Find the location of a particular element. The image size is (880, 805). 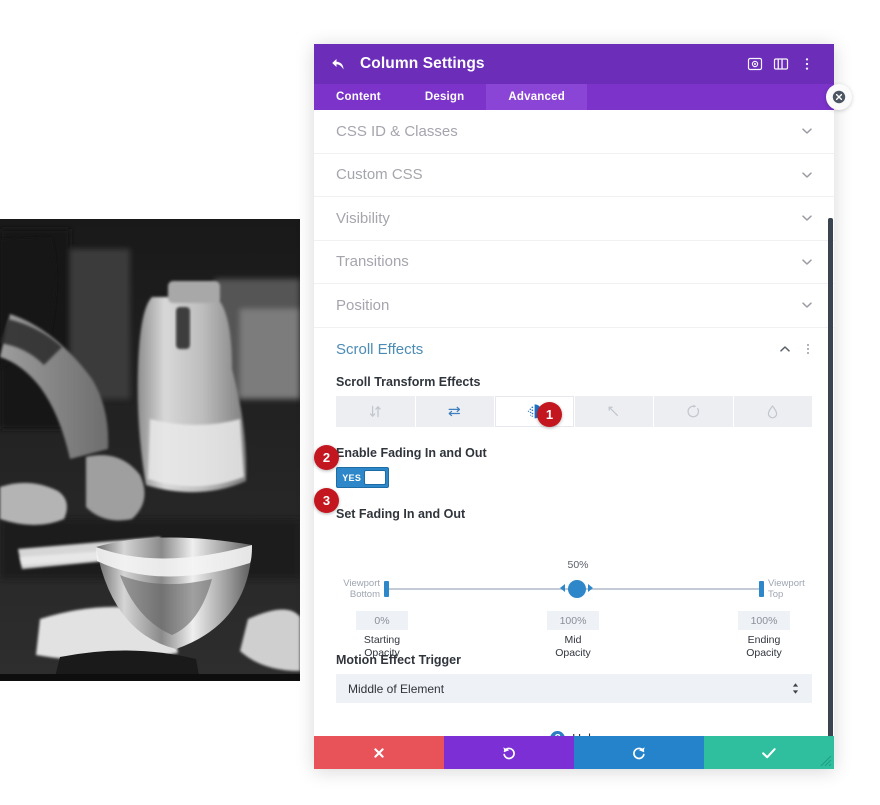

viewport-bottom-label: Viewport Bottom is located at coordinates (361, 589).